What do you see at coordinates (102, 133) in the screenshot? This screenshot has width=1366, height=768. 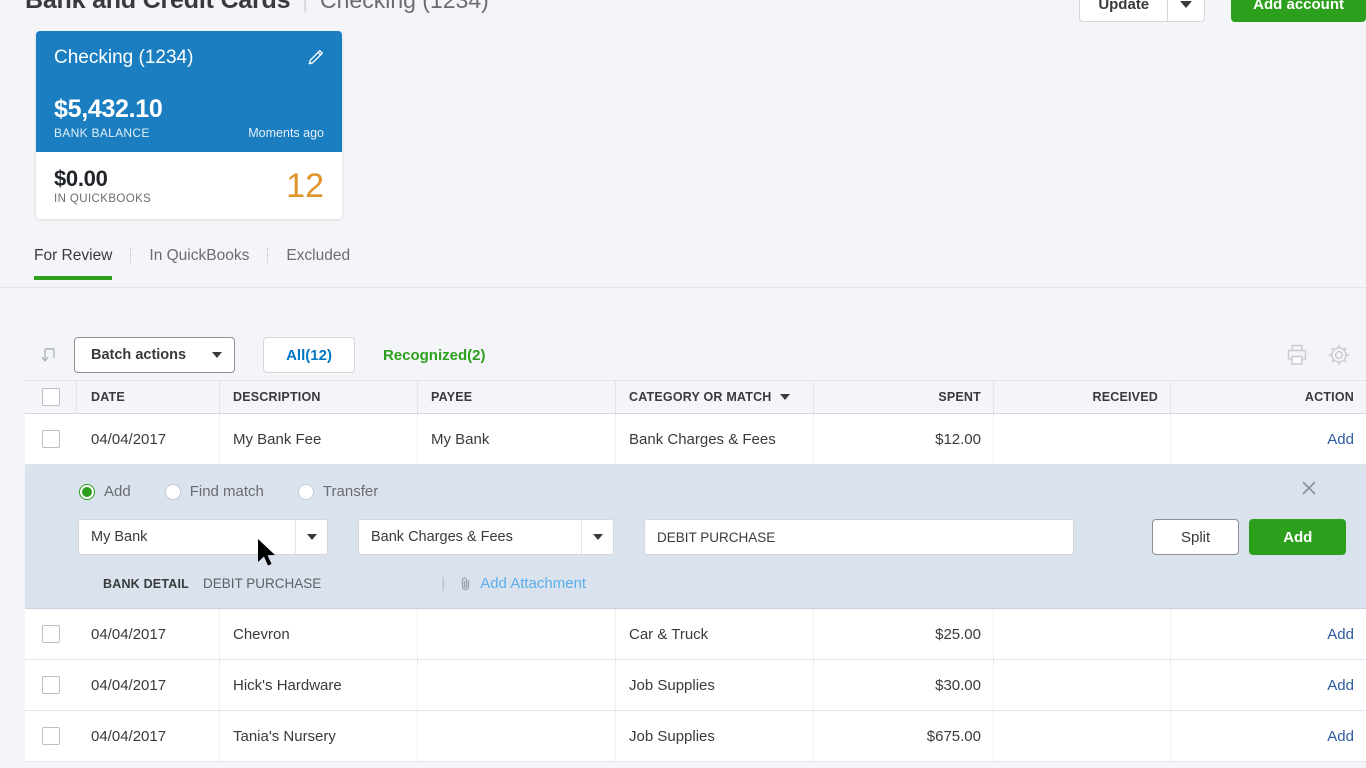 I see `bank-balance-label: BANK BALANCE` at bounding box center [102, 133].